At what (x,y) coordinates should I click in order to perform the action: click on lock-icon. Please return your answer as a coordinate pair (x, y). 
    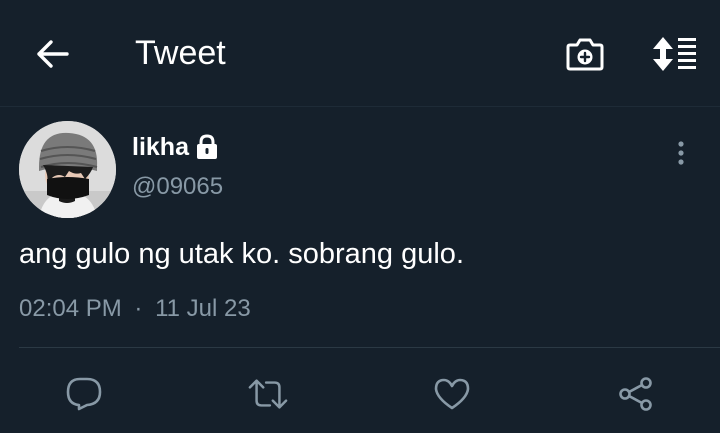
    Looking at the image, I should click on (207, 147).